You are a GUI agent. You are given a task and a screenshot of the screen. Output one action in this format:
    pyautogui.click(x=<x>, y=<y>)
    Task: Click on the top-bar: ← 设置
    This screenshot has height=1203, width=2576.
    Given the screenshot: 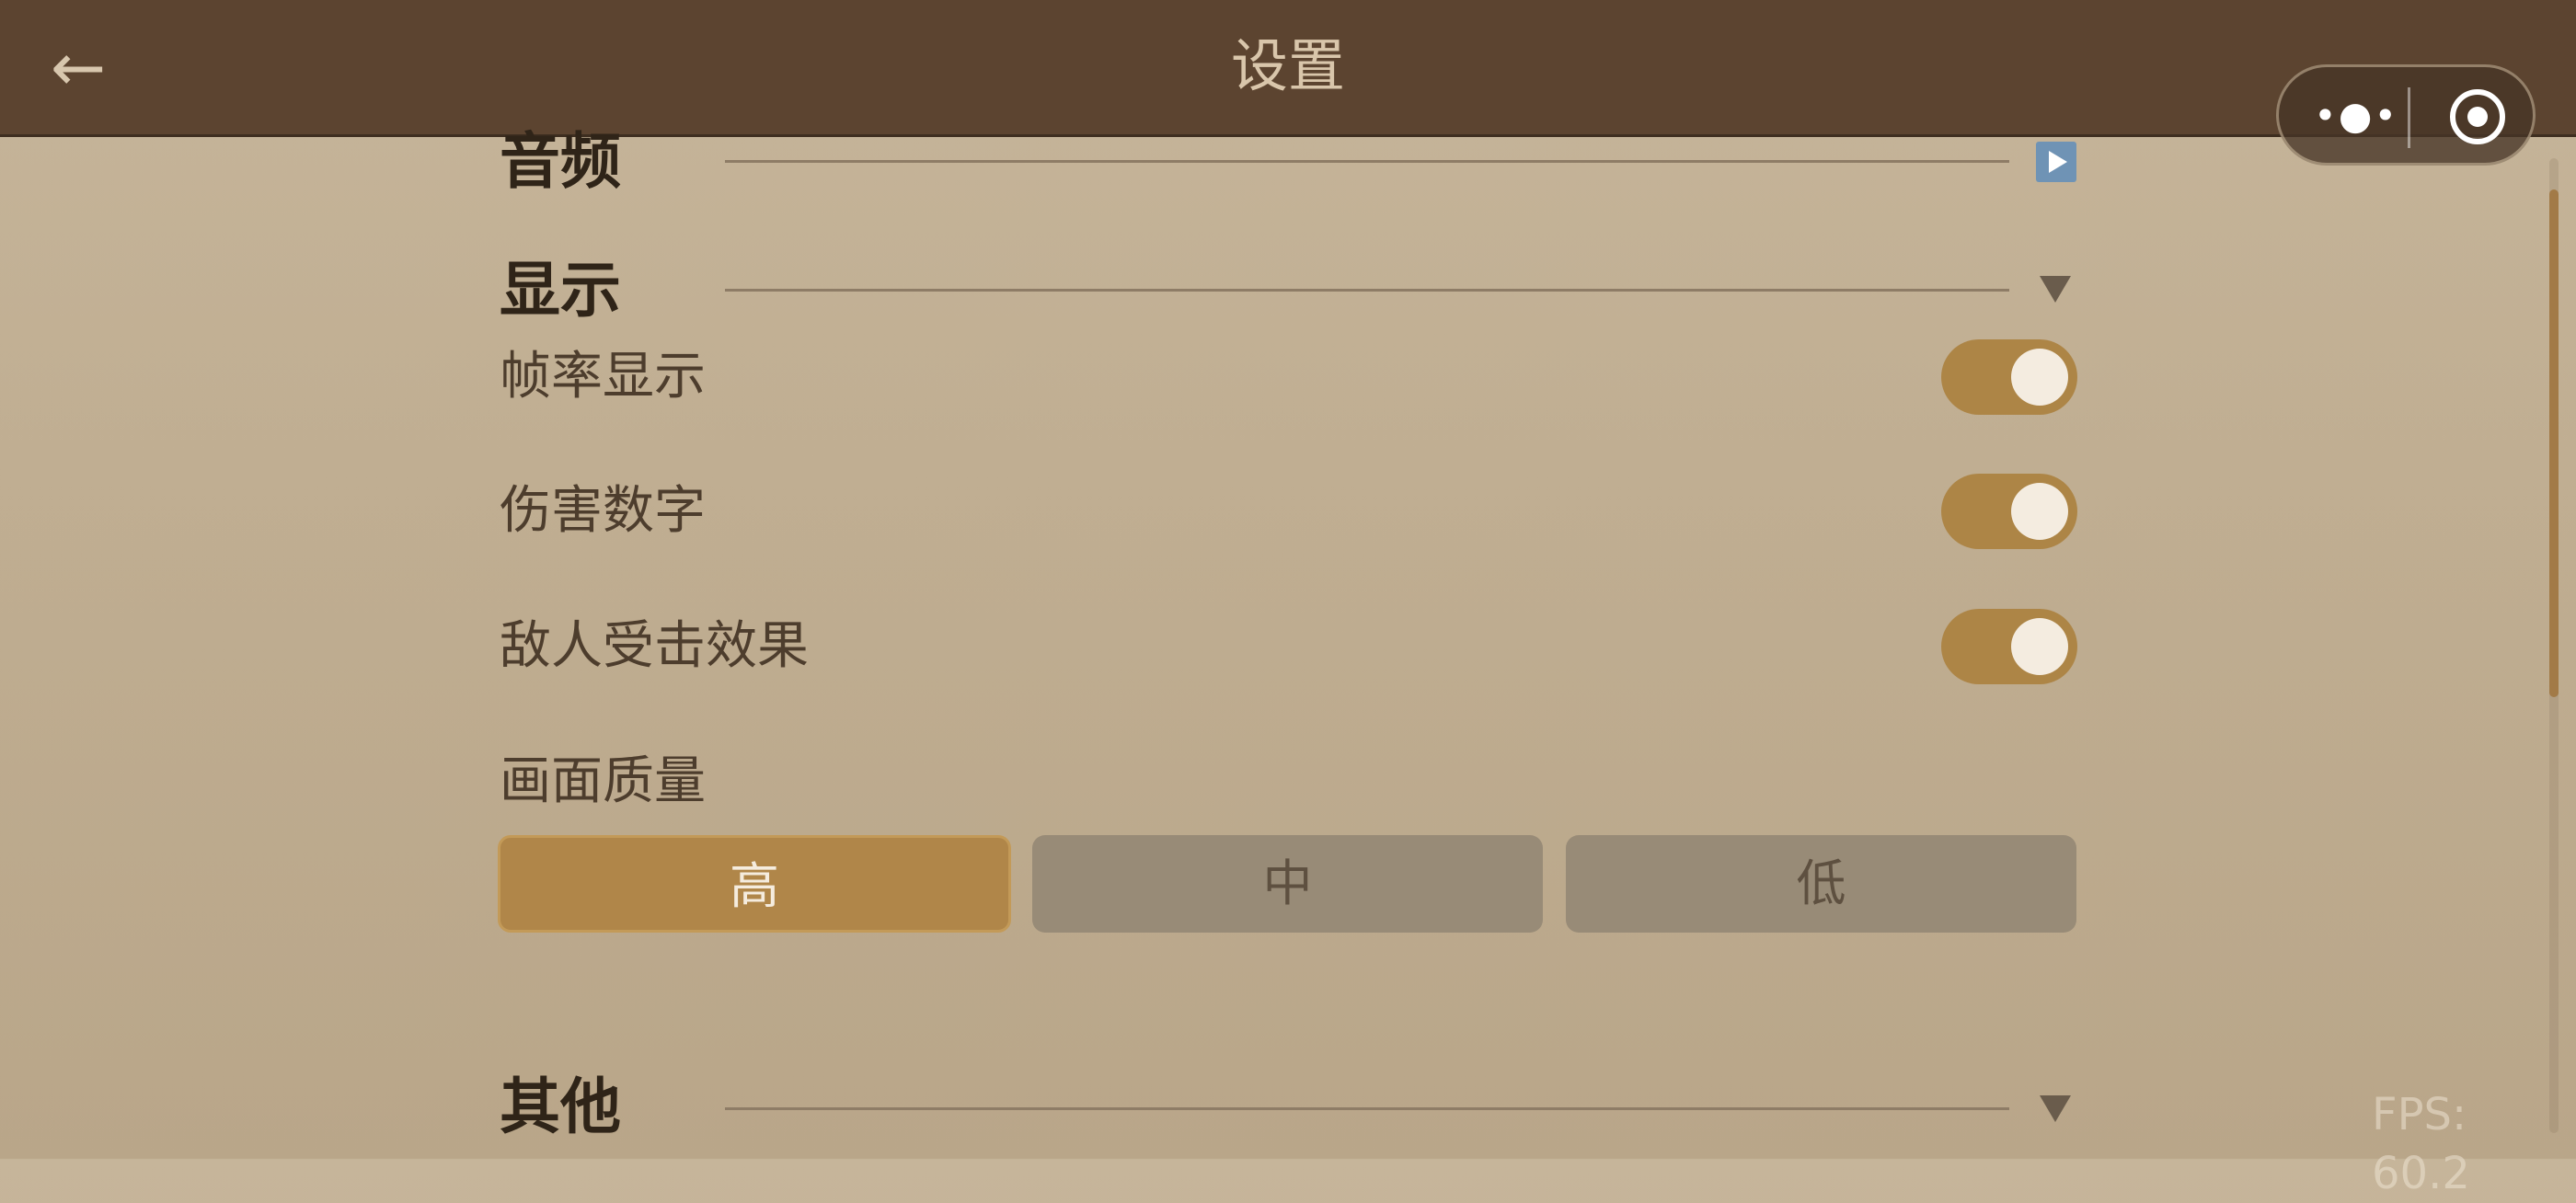 What is the action you would take?
    pyautogui.click(x=1288, y=68)
    